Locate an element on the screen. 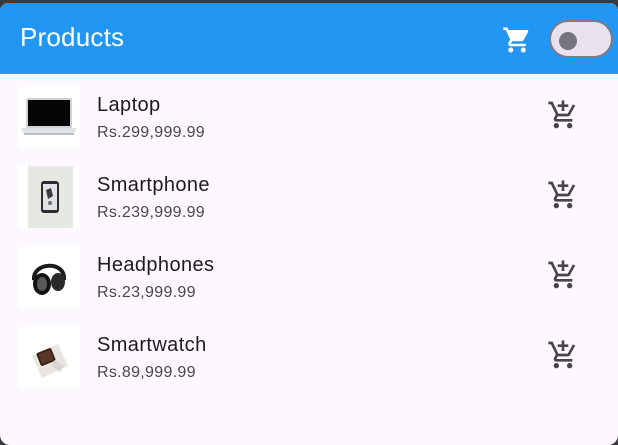 This screenshot has width=618, height=445. product-name: Smartphone is located at coordinates (153, 185).